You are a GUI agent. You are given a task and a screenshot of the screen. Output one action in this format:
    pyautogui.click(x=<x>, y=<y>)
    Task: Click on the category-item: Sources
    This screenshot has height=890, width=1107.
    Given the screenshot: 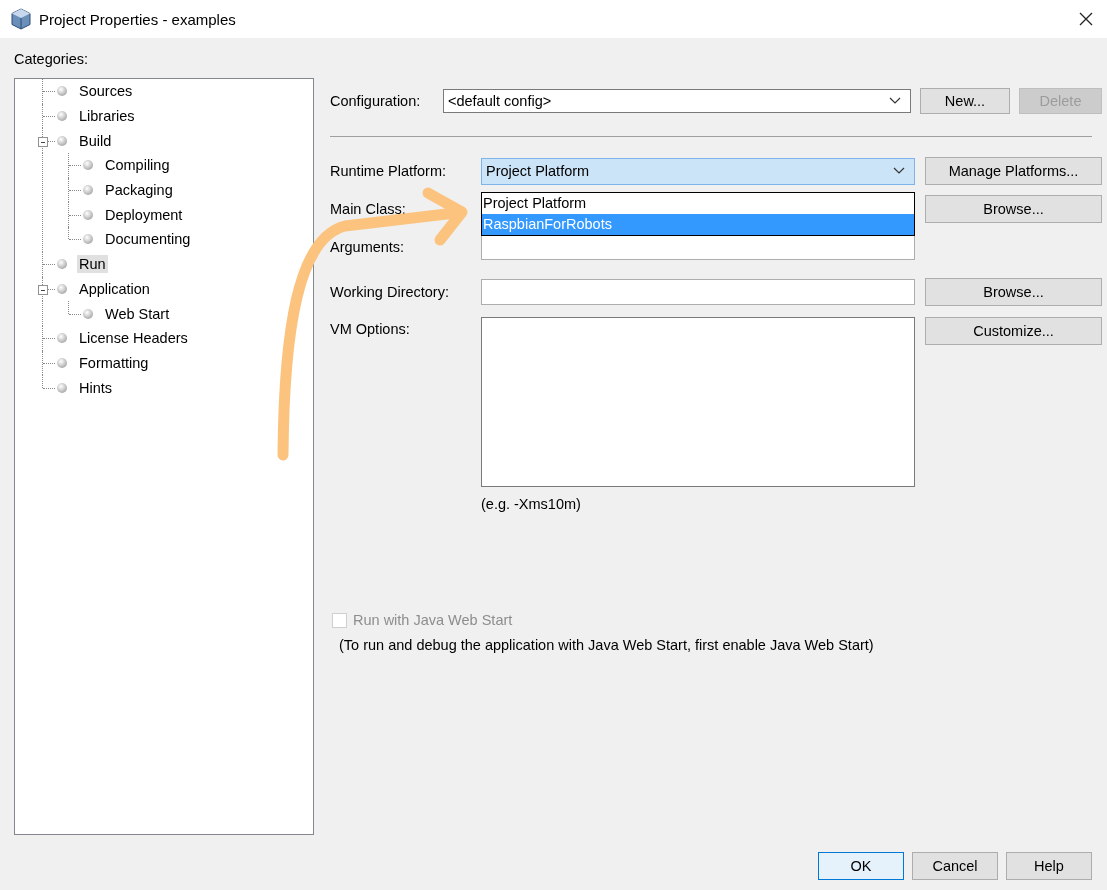 What is the action you would take?
    pyautogui.click(x=106, y=91)
    